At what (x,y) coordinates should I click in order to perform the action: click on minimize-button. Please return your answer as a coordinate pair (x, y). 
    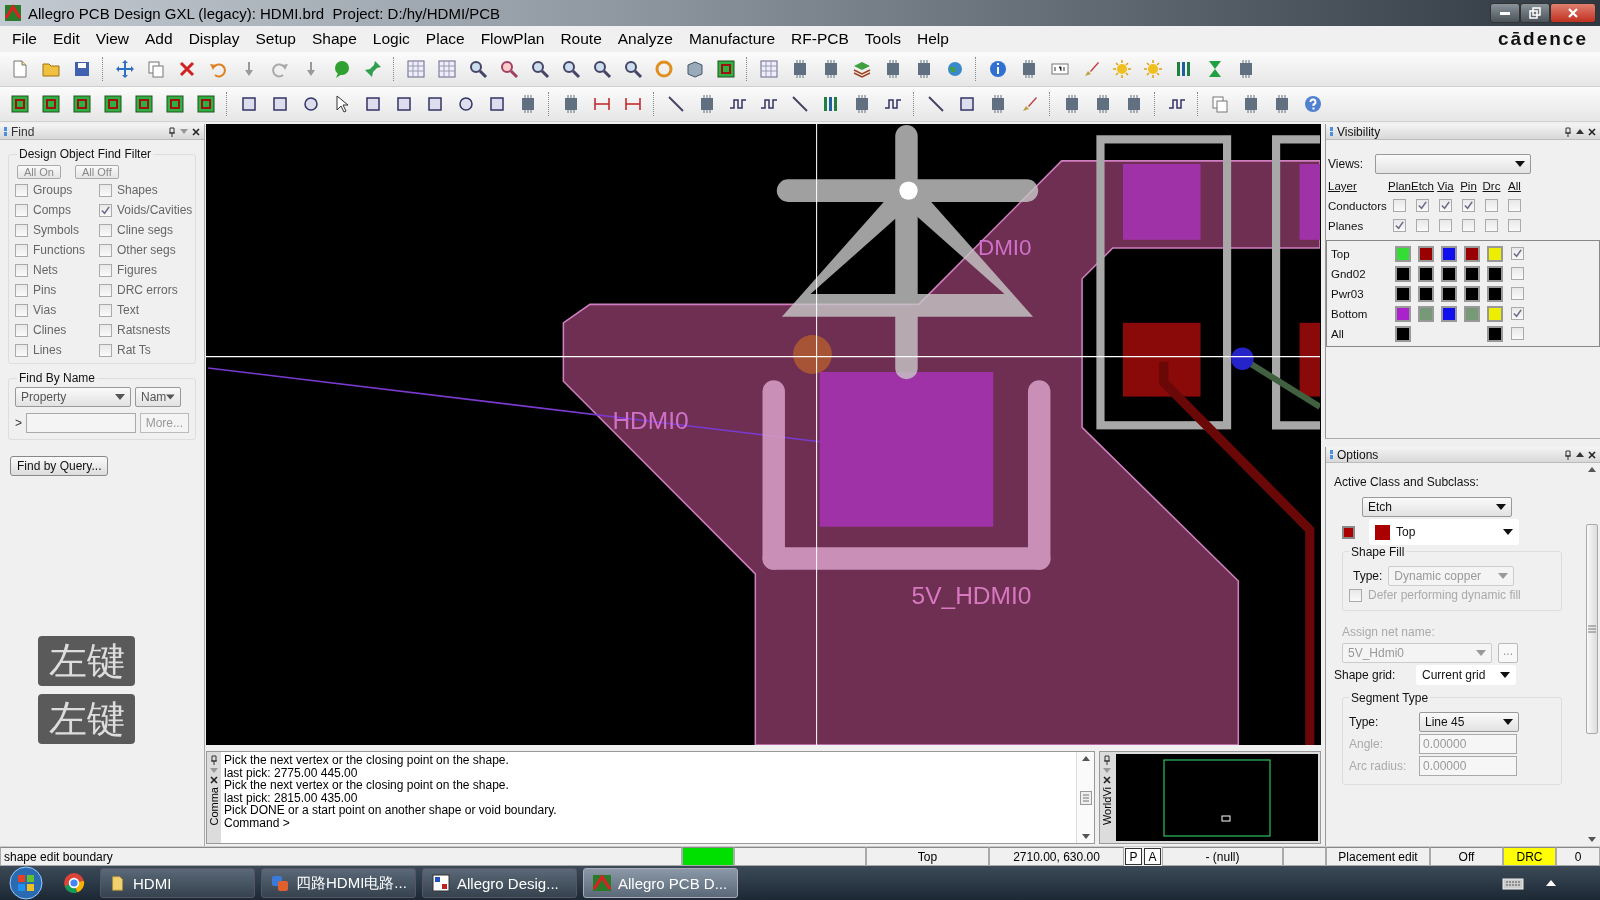
    Looking at the image, I should click on (1505, 13).